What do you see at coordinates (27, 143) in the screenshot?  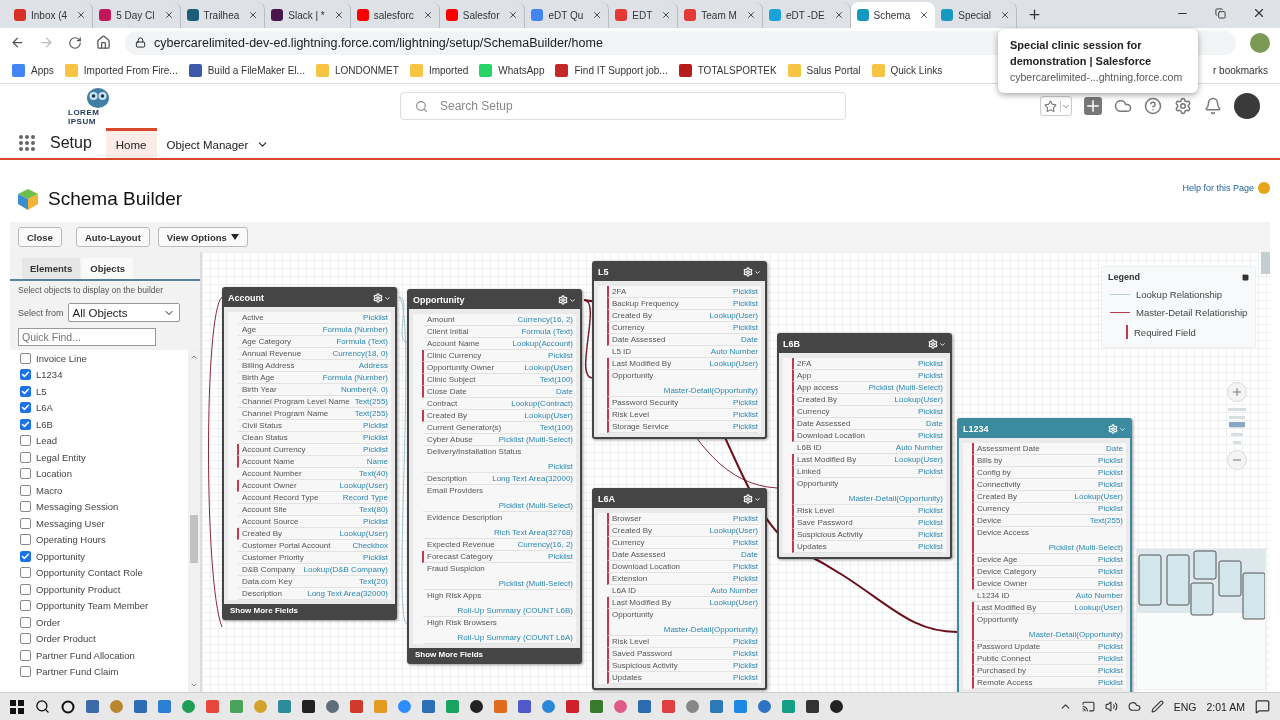 I see `app-launcher-icon` at bounding box center [27, 143].